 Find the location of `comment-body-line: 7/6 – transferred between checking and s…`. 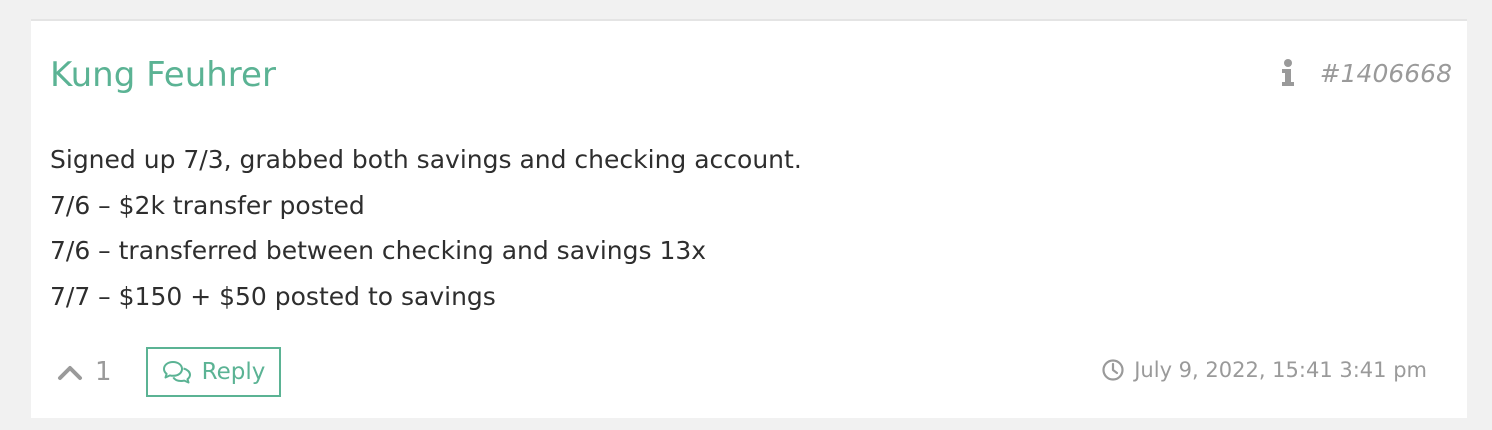

comment-body-line: 7/6 – transferred between checking and s… is located at coordinates (378, 250).